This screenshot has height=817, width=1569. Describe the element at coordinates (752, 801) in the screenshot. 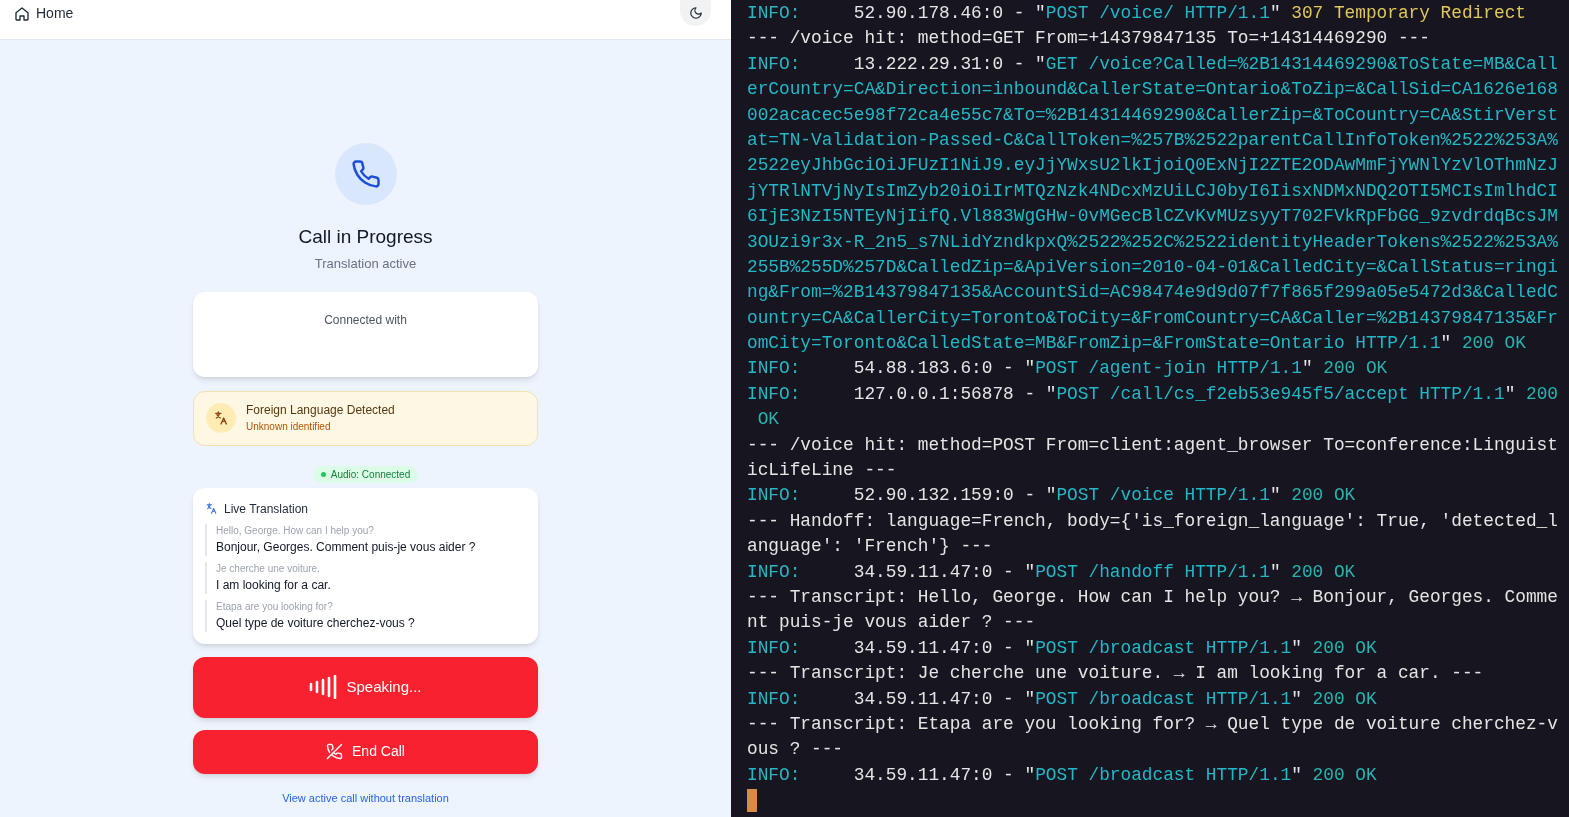

I see `terminal-cursor` at that location.